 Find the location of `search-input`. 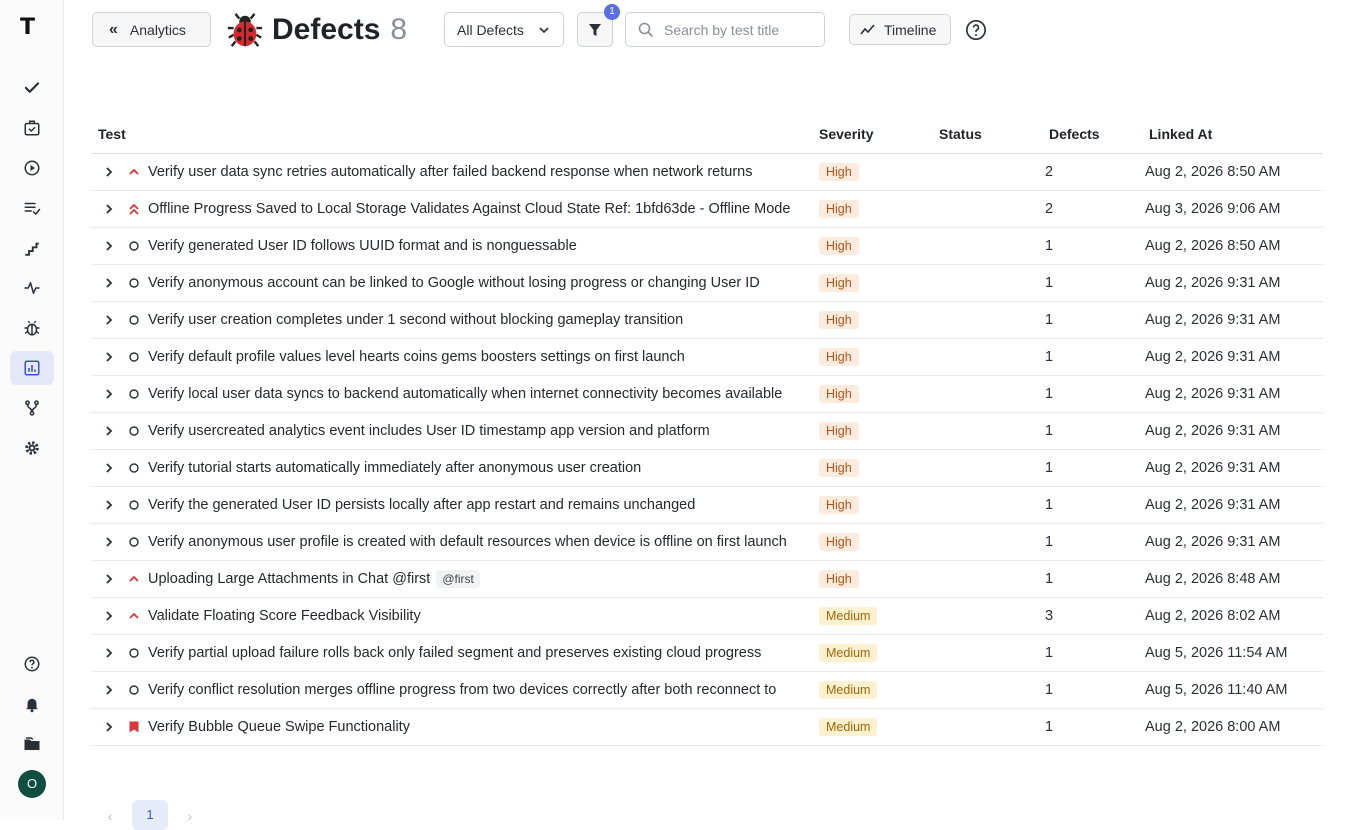

search-input is located at coordinates (739, 29).